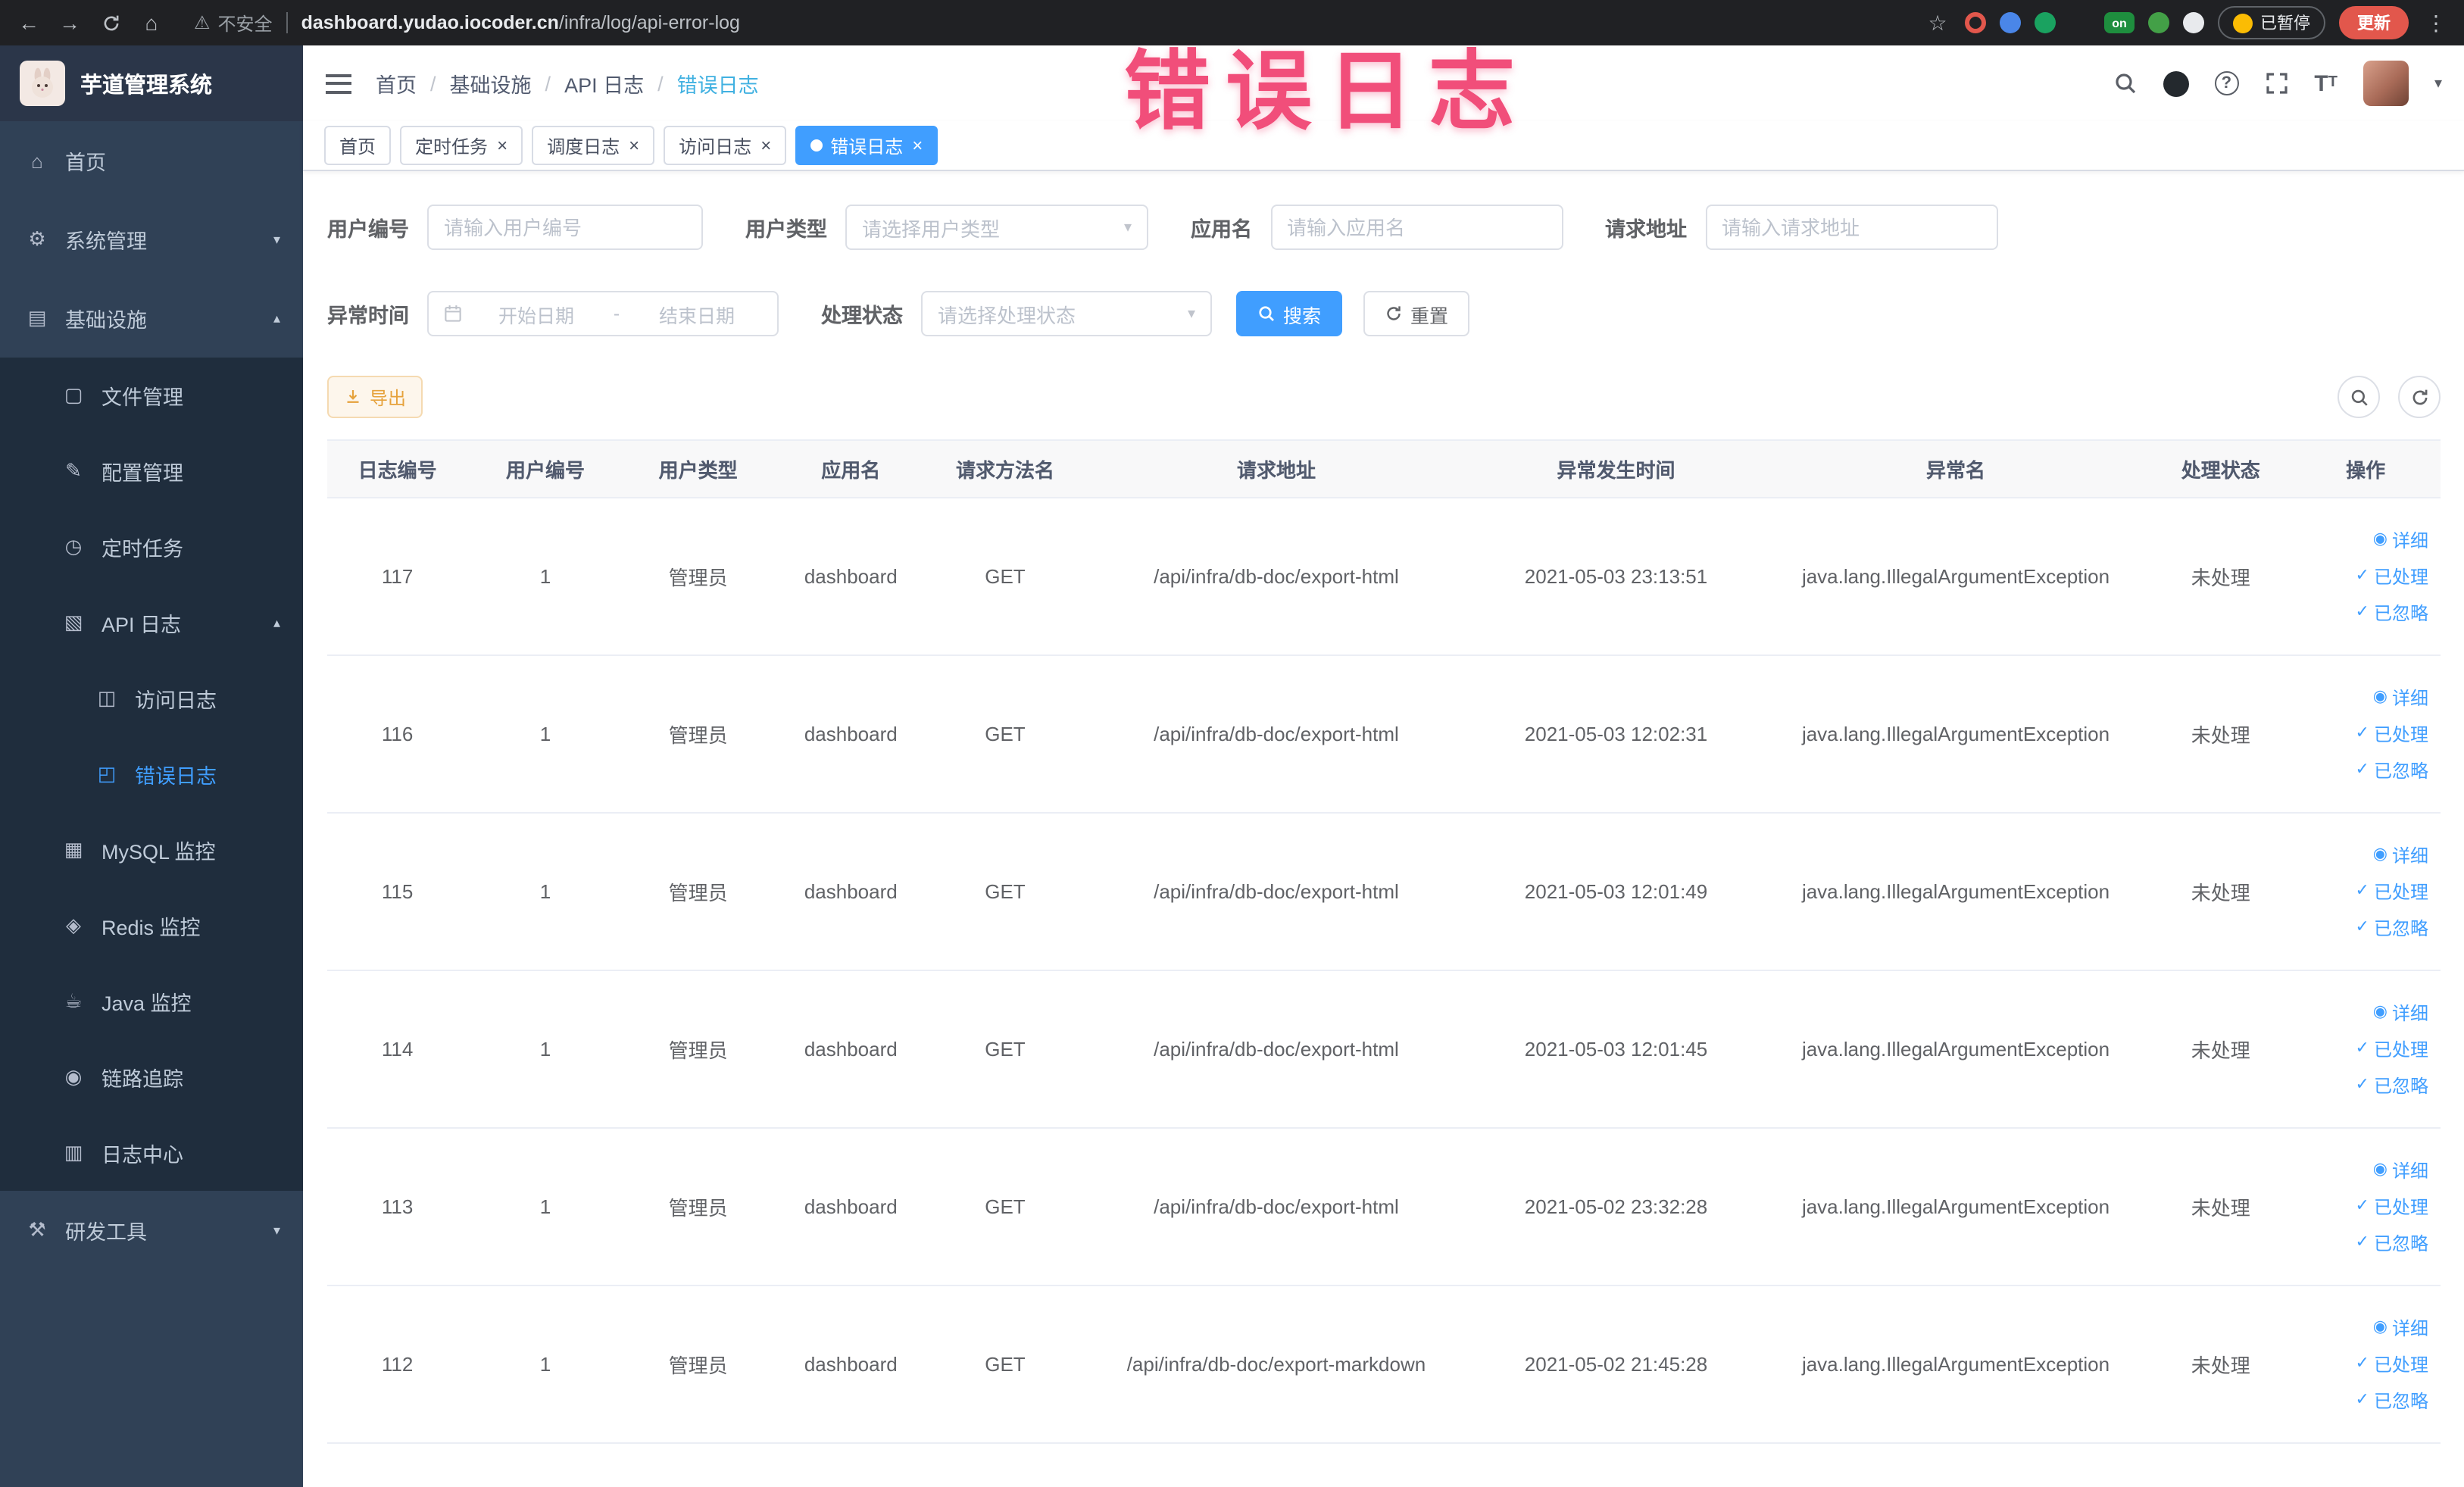  I want to click on search-button: 搜索, so click(1289, 313).